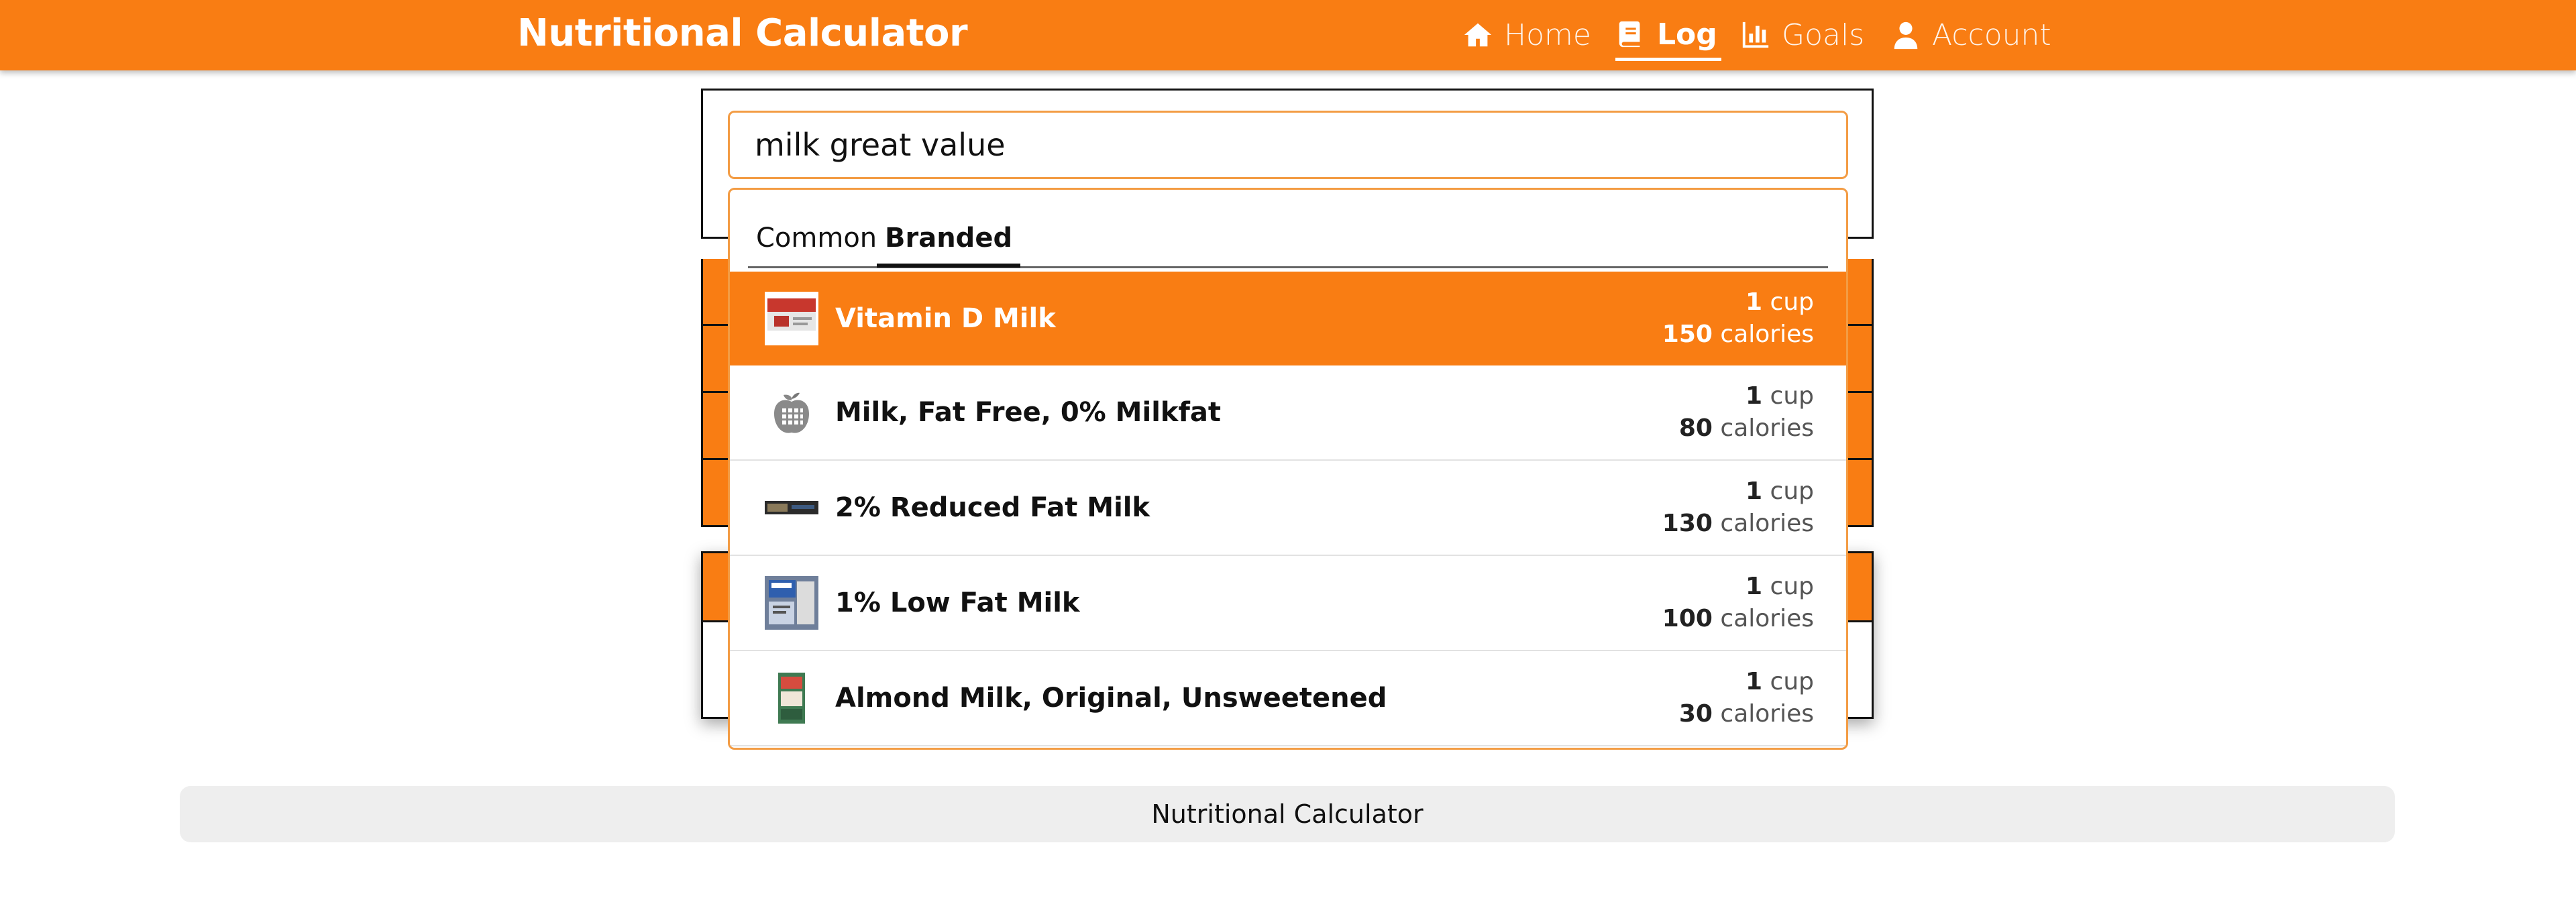  What do you see at coordinates (791, 412) in the screenshot?
I see `apple-calculator-icon` at bounding box center [791, 412].